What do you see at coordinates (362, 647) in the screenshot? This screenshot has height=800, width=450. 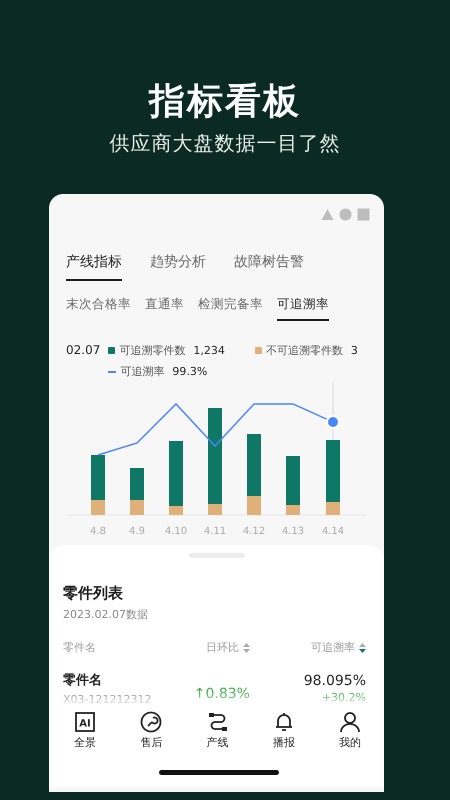 I see `sort-icon` at bounding box center [362, 647].